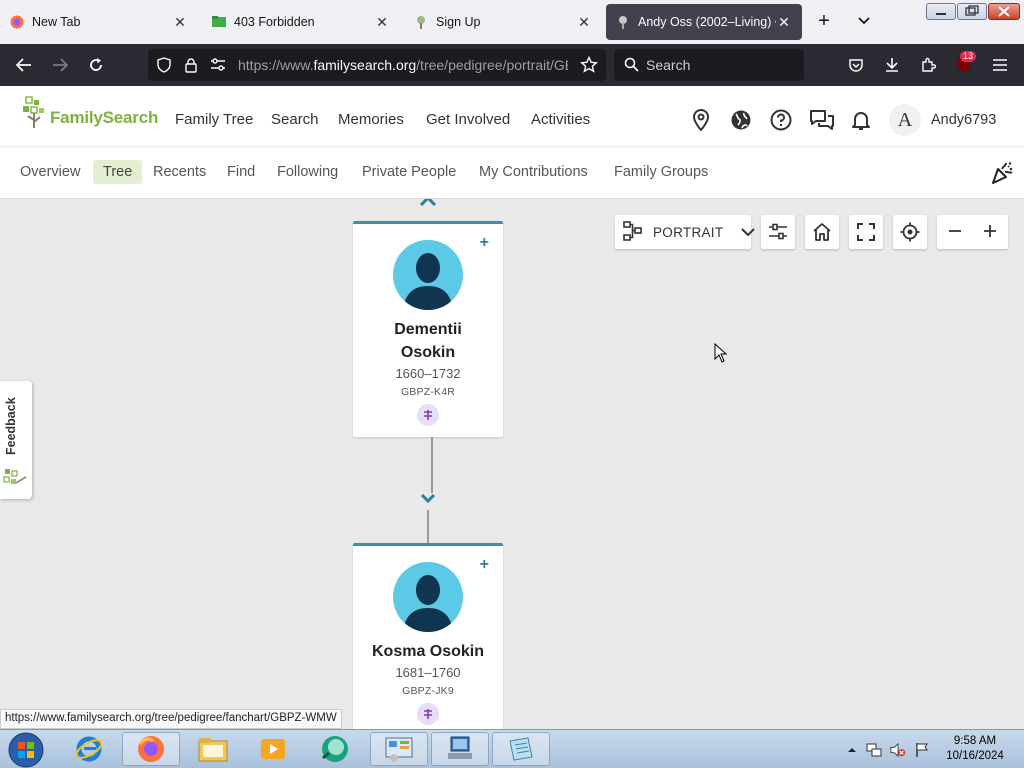 This screenshot has width=1024, height=768. What do you see at coordinates (214, 119) in the screenshot?
I see `nav-family-tree: Family Tree` at bounding box center [214, 119].